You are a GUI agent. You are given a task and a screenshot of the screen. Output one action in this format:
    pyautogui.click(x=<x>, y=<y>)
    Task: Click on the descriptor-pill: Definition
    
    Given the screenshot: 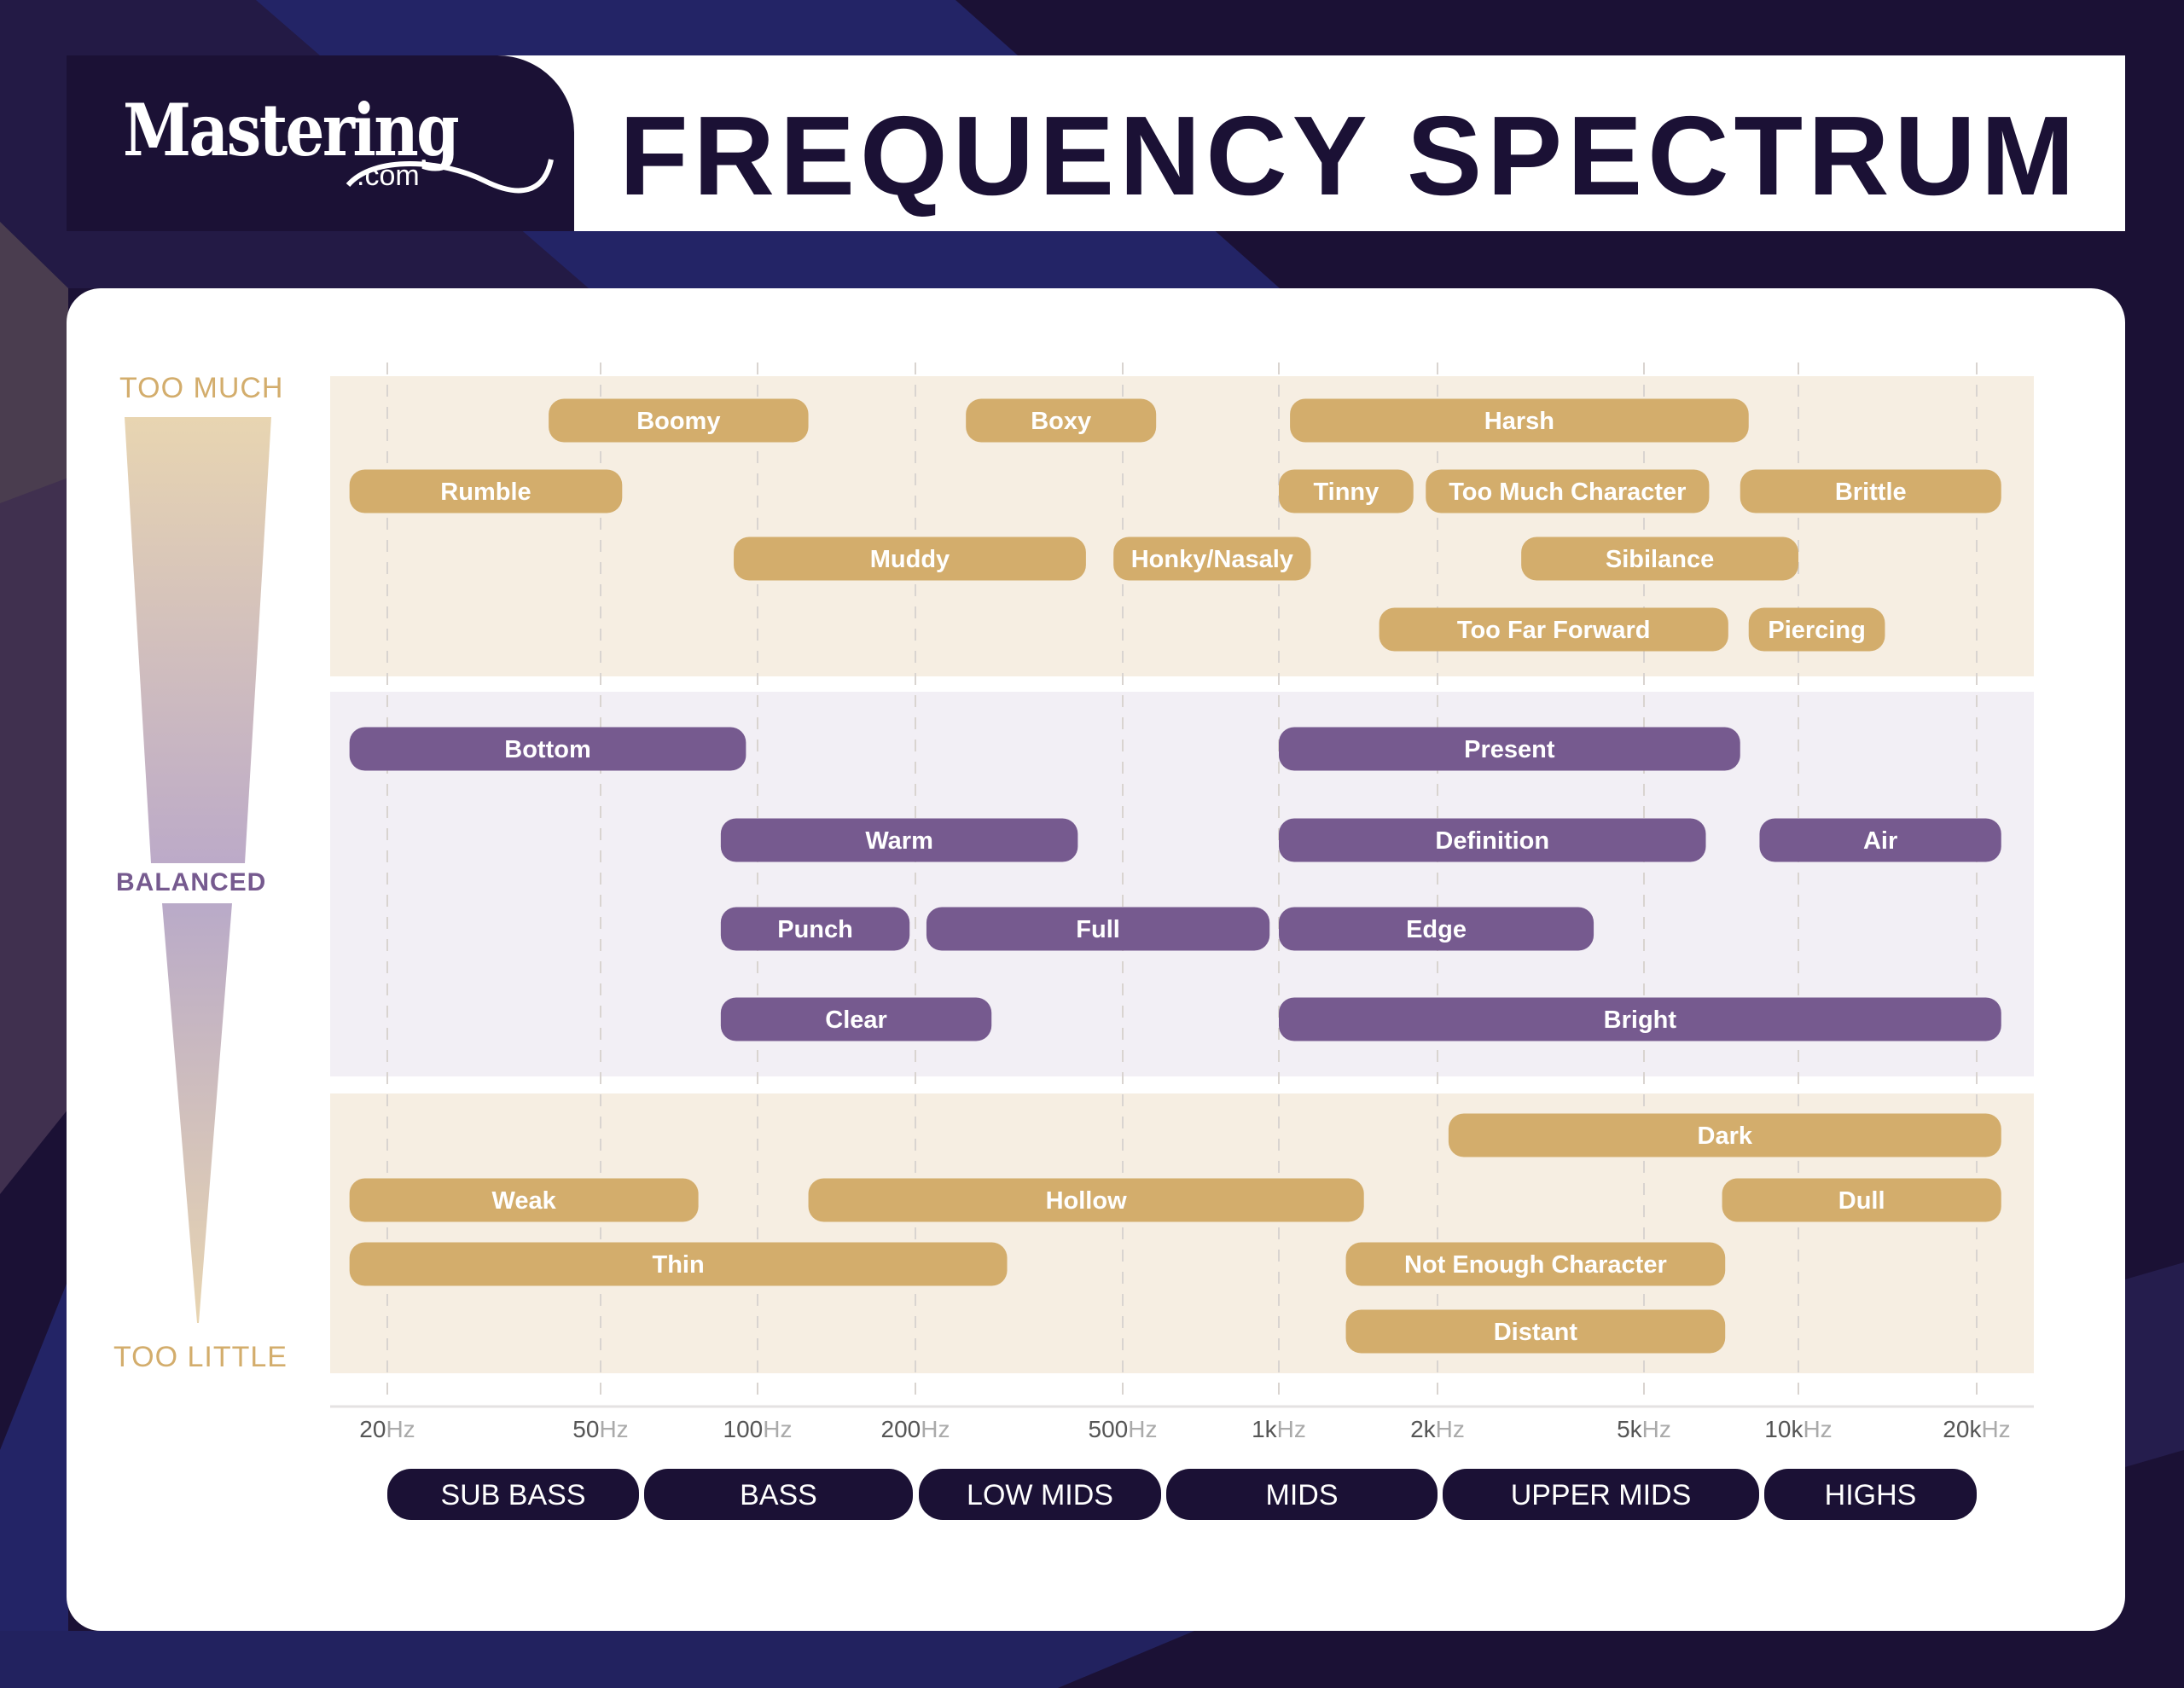 What is the action you would take?
    pyautogui.click(x=1492, y=840)
    